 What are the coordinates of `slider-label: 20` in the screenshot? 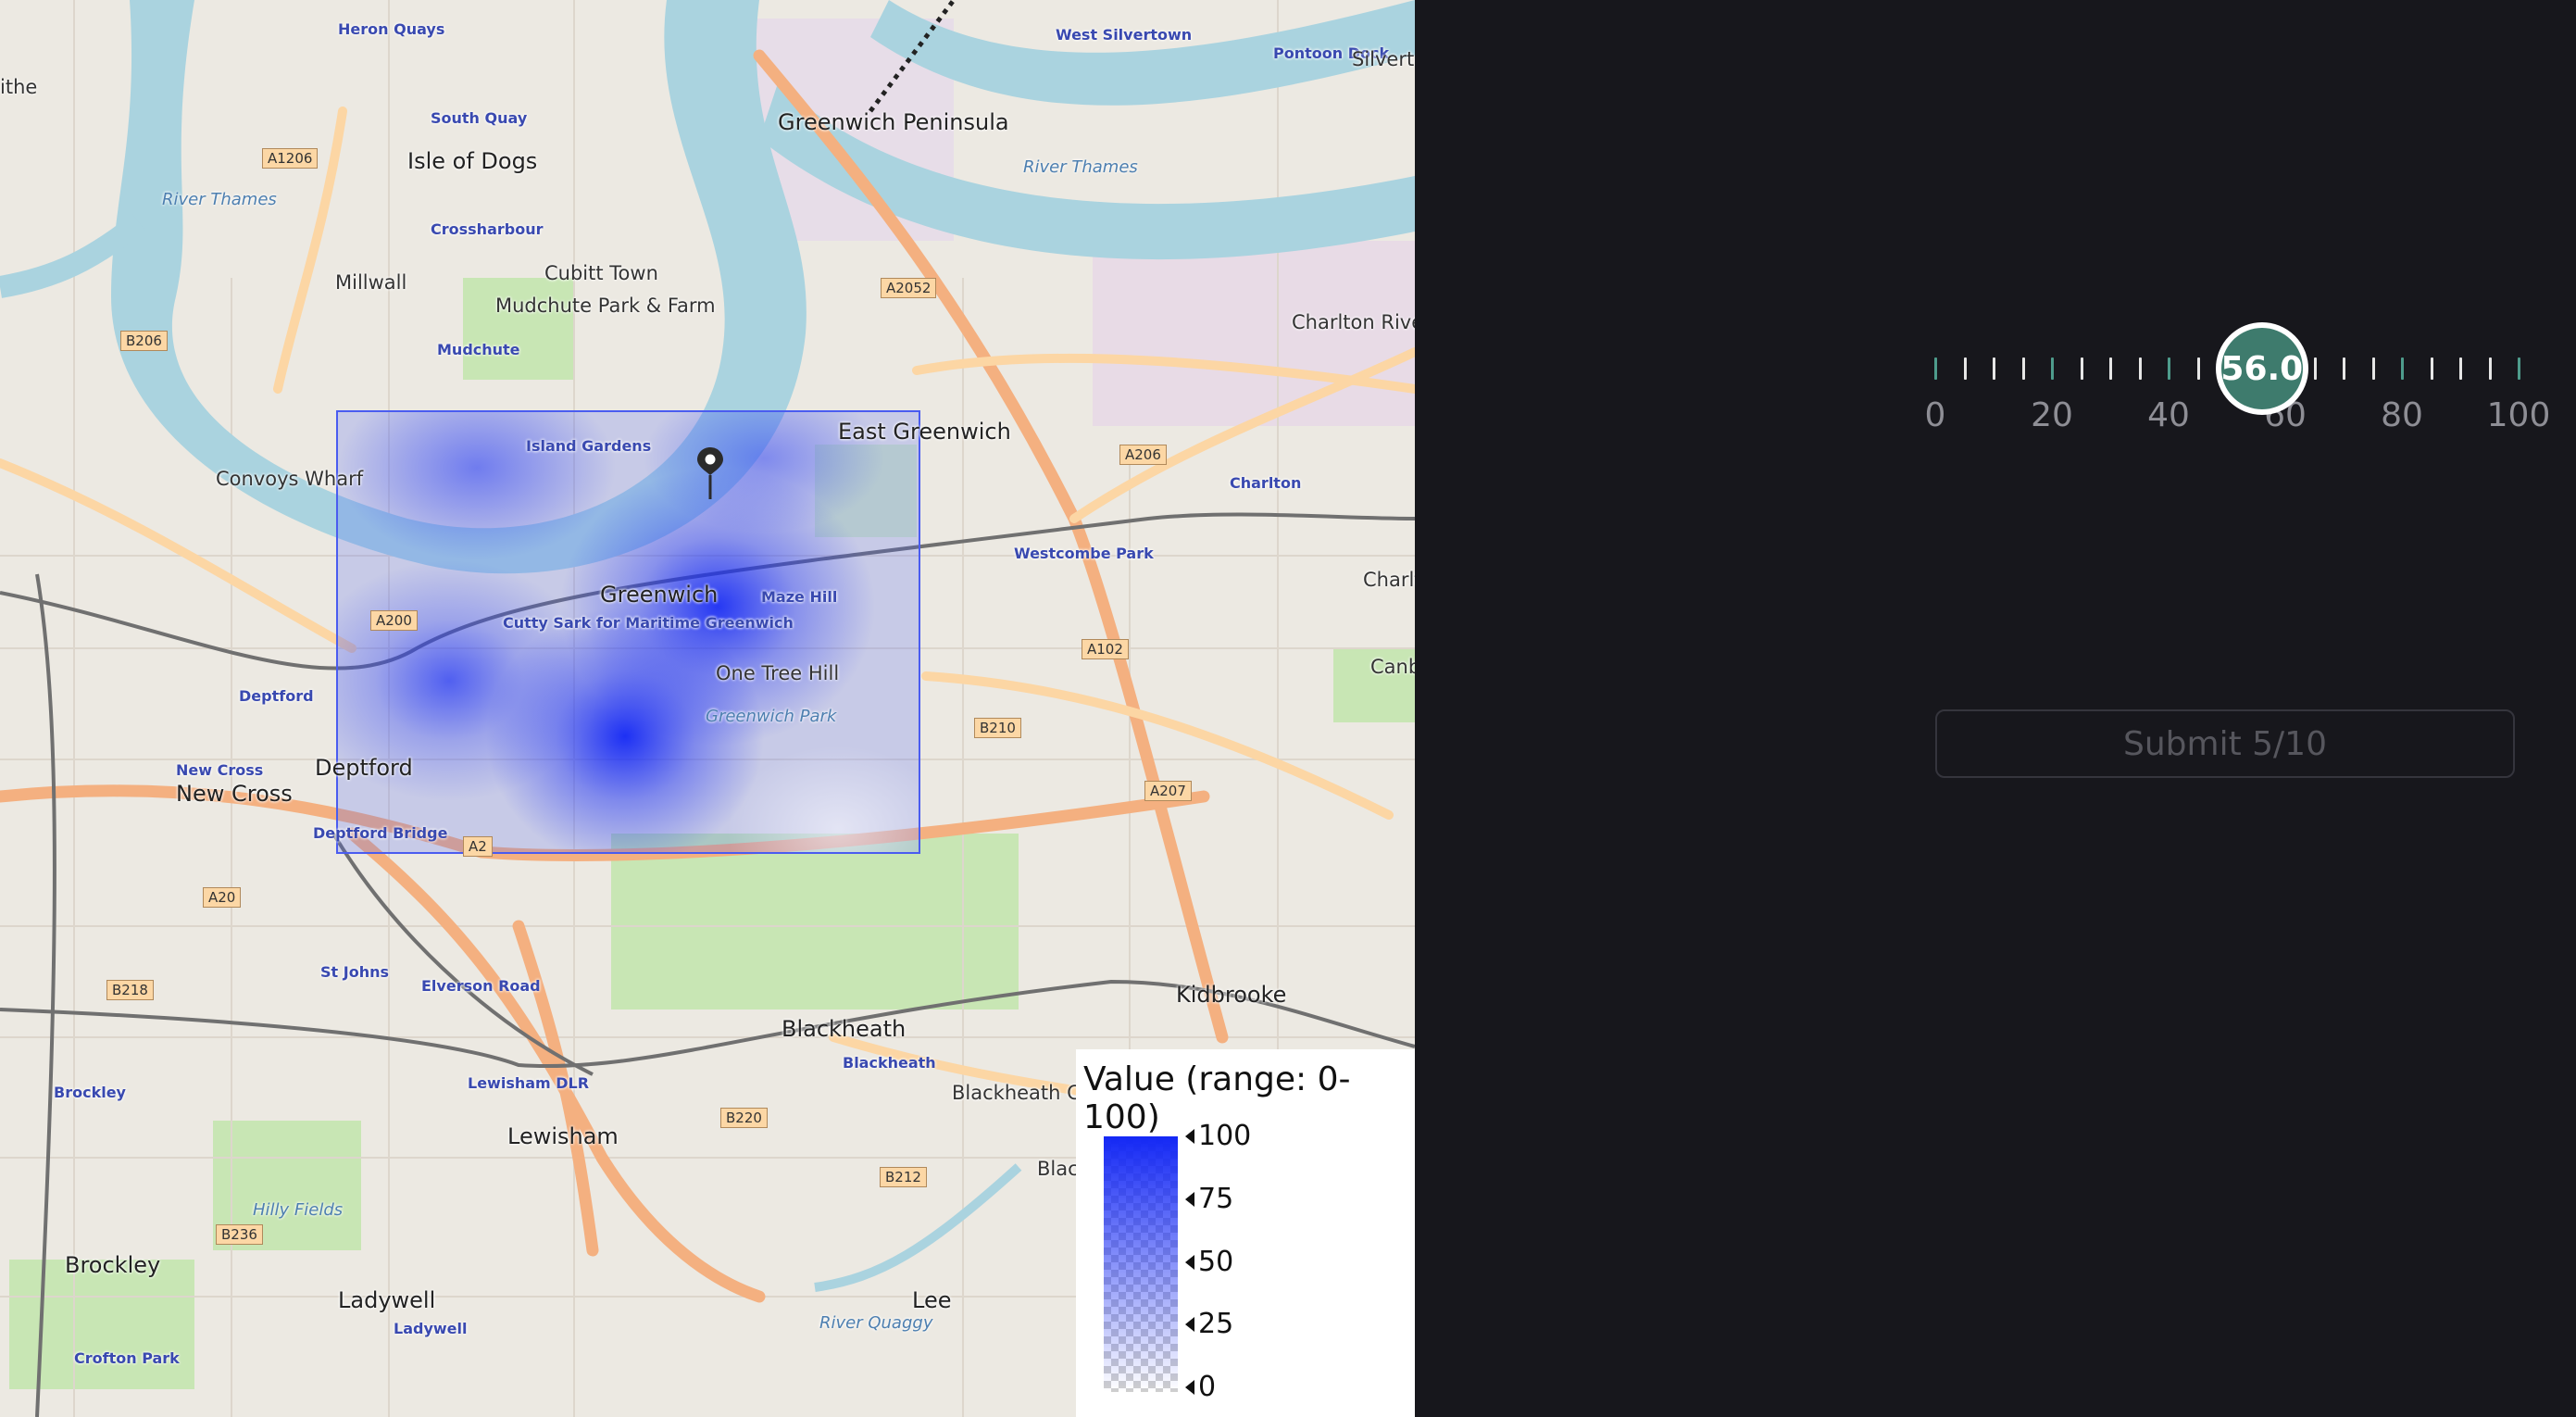 It's located at (2052, 415).